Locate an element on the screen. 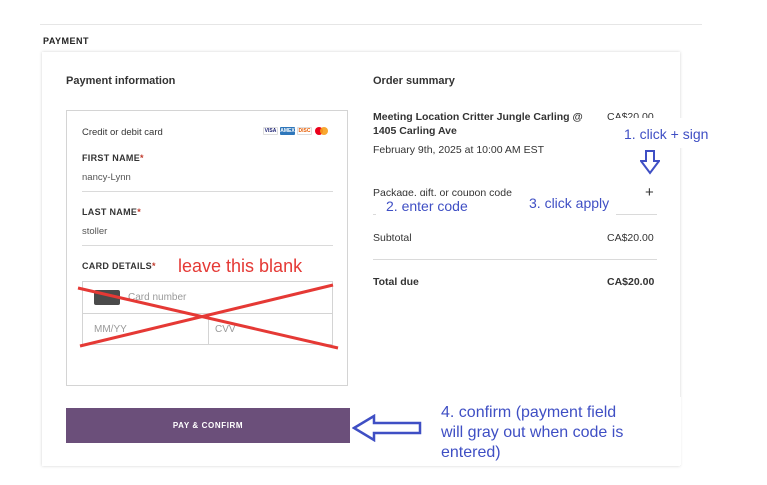  left-arrow-icon is located at coordinates (387, 428).